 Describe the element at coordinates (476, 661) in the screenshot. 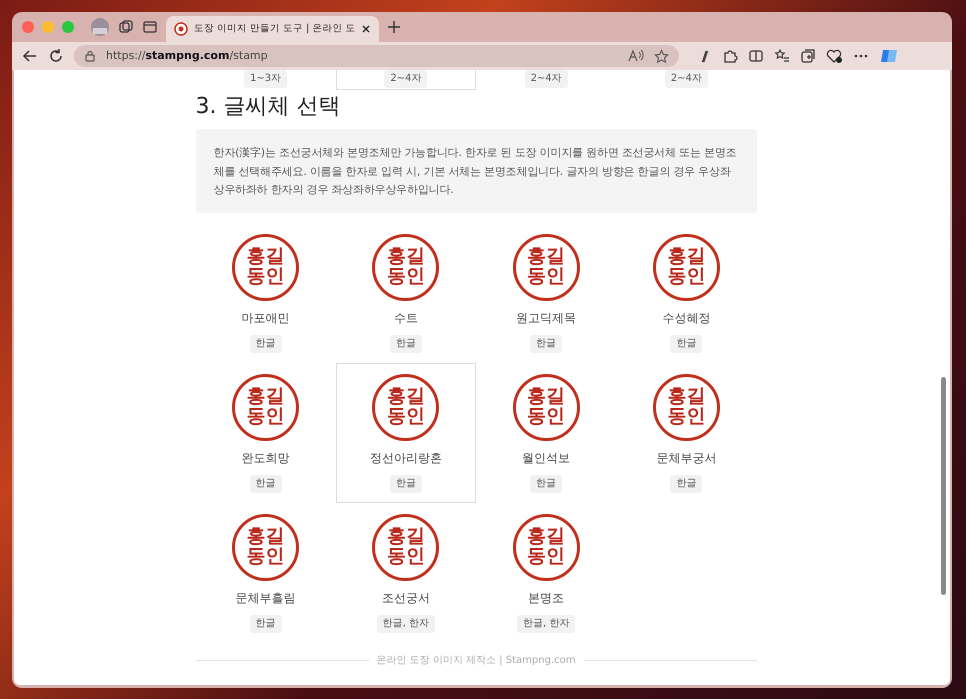

I see `footer-text: 온라인 도장 이미지 제작소 | Stampng.com` at that location.